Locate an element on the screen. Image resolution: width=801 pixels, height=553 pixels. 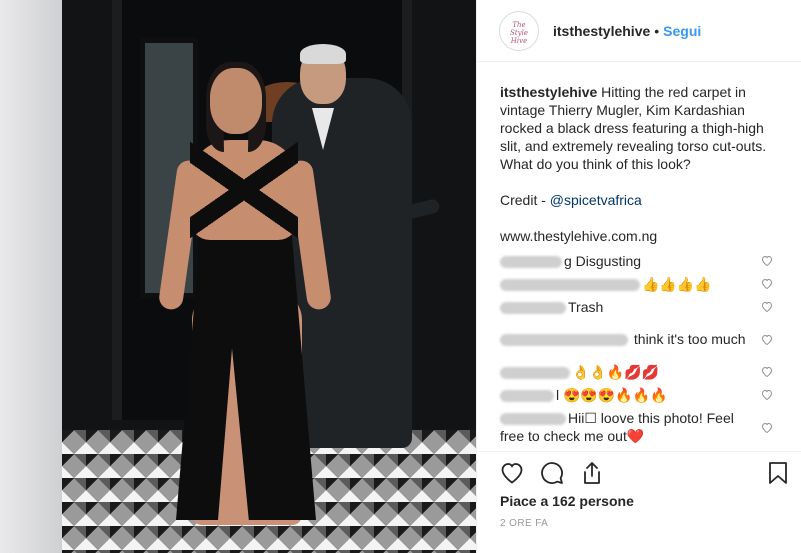
action-icons is located at coordinates (552, 473).